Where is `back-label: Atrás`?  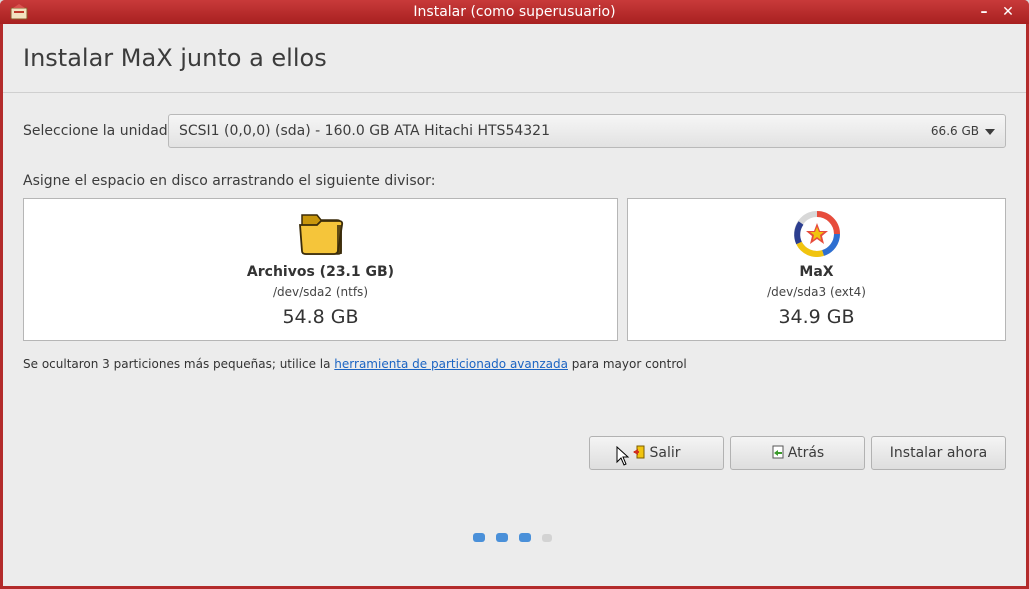 back-label: Atrás is located at coordinates (806, 453).